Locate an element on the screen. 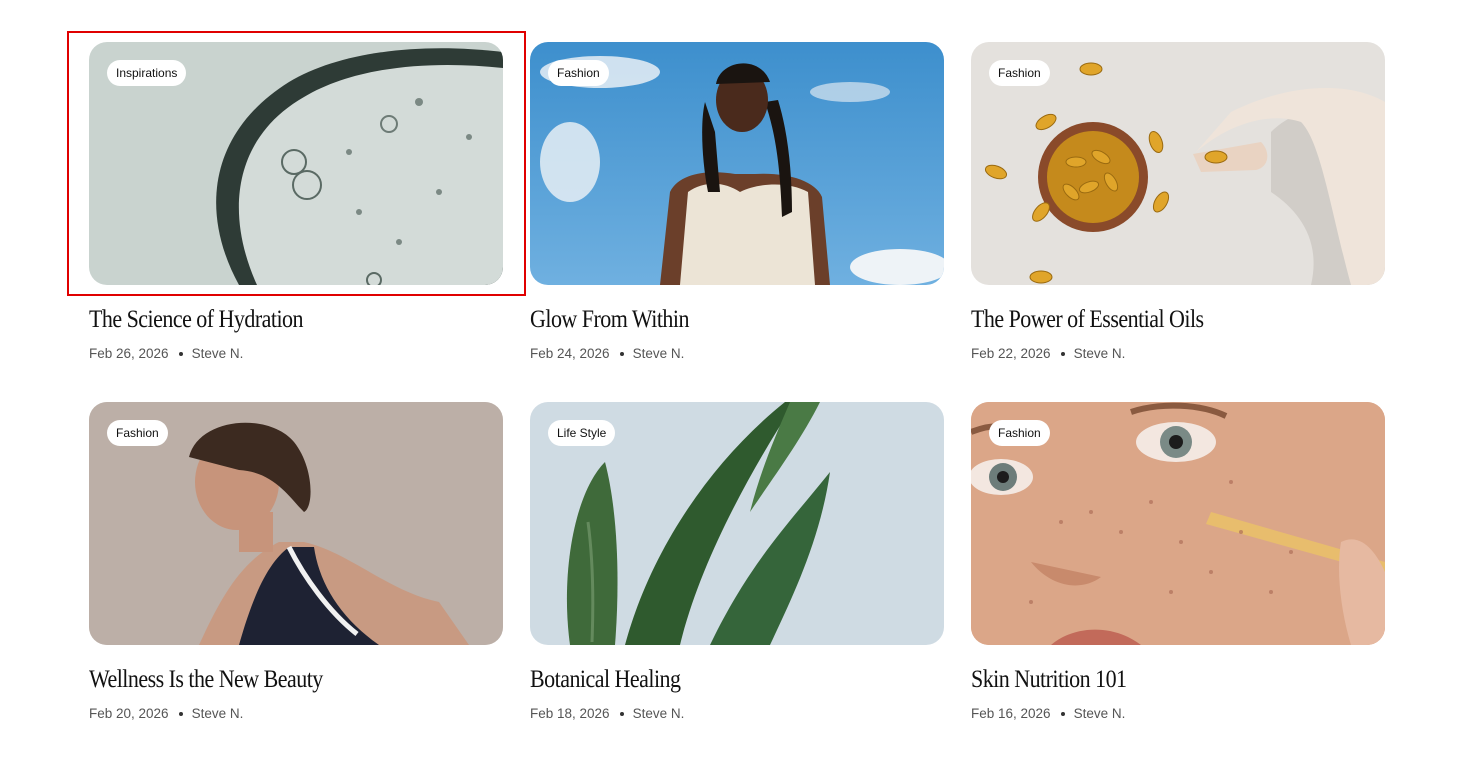  post-meta: Feb 26, 2026 Steve N. is located at coordinates (296, 353).